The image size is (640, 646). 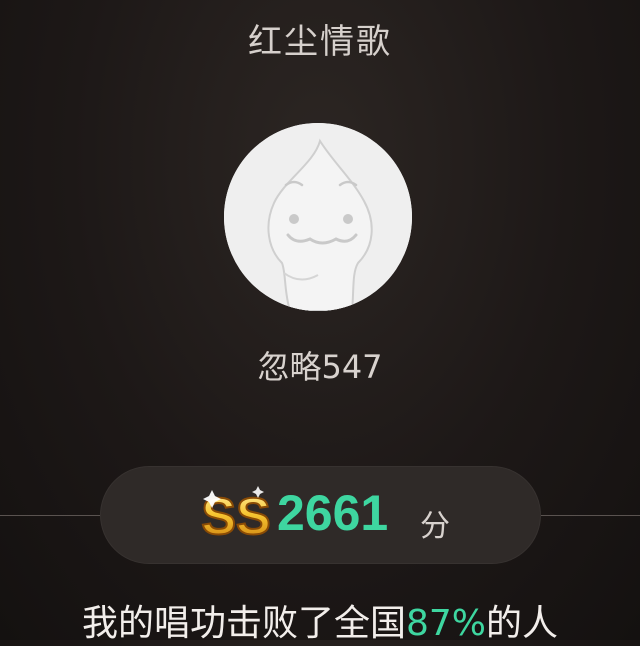 What do you see at coordinates (50, 515) in the screenshot?
I see `divider-left` at bounding box center [50, 515].